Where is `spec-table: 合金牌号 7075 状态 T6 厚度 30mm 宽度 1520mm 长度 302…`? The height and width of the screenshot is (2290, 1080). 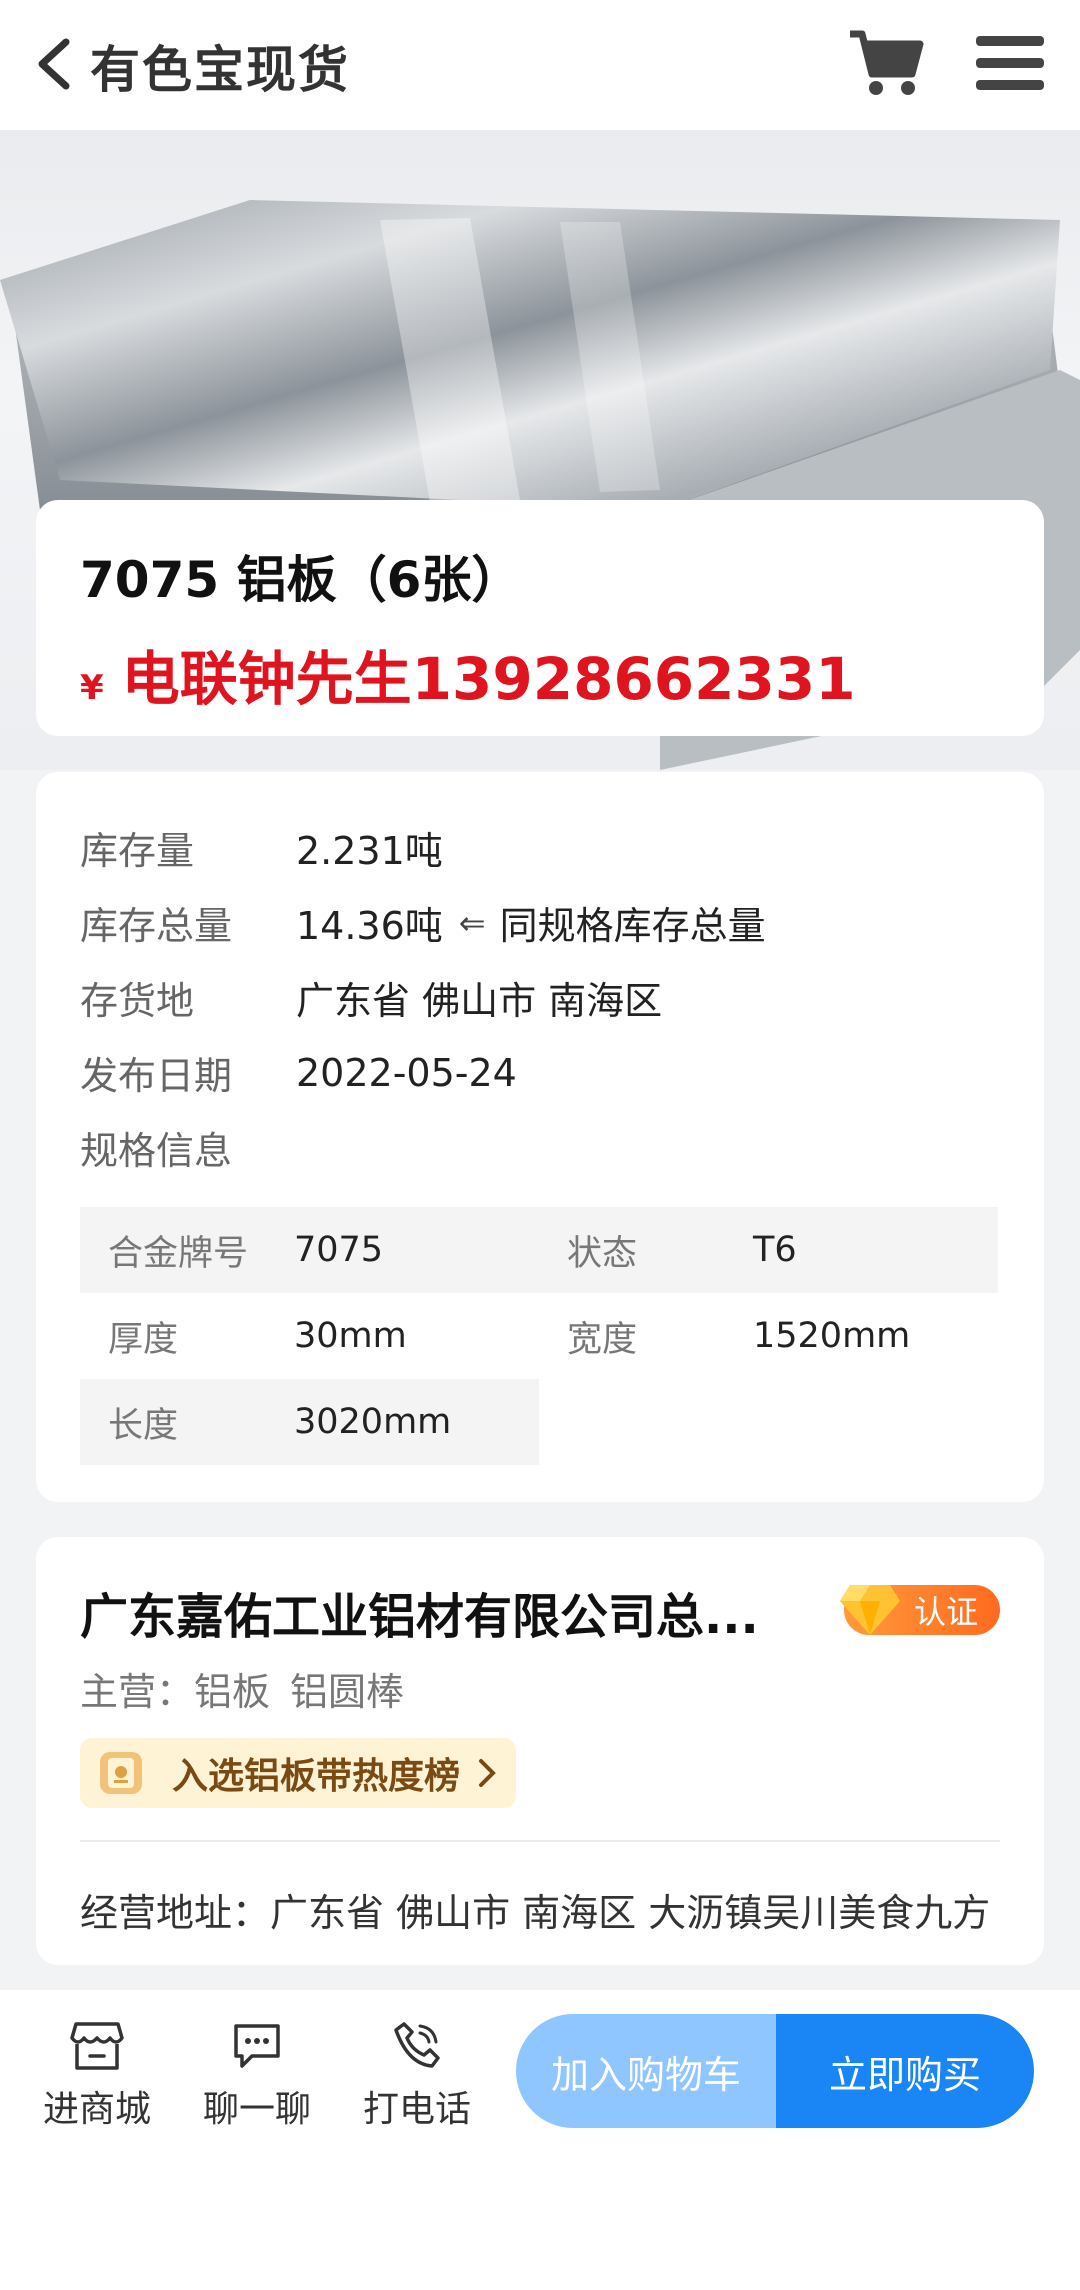
spec-table: 合金牌号 7075 状态 T6 厚度 30mm 宽度 1520mm 长度 302… is located at coordinates (539, 1336).